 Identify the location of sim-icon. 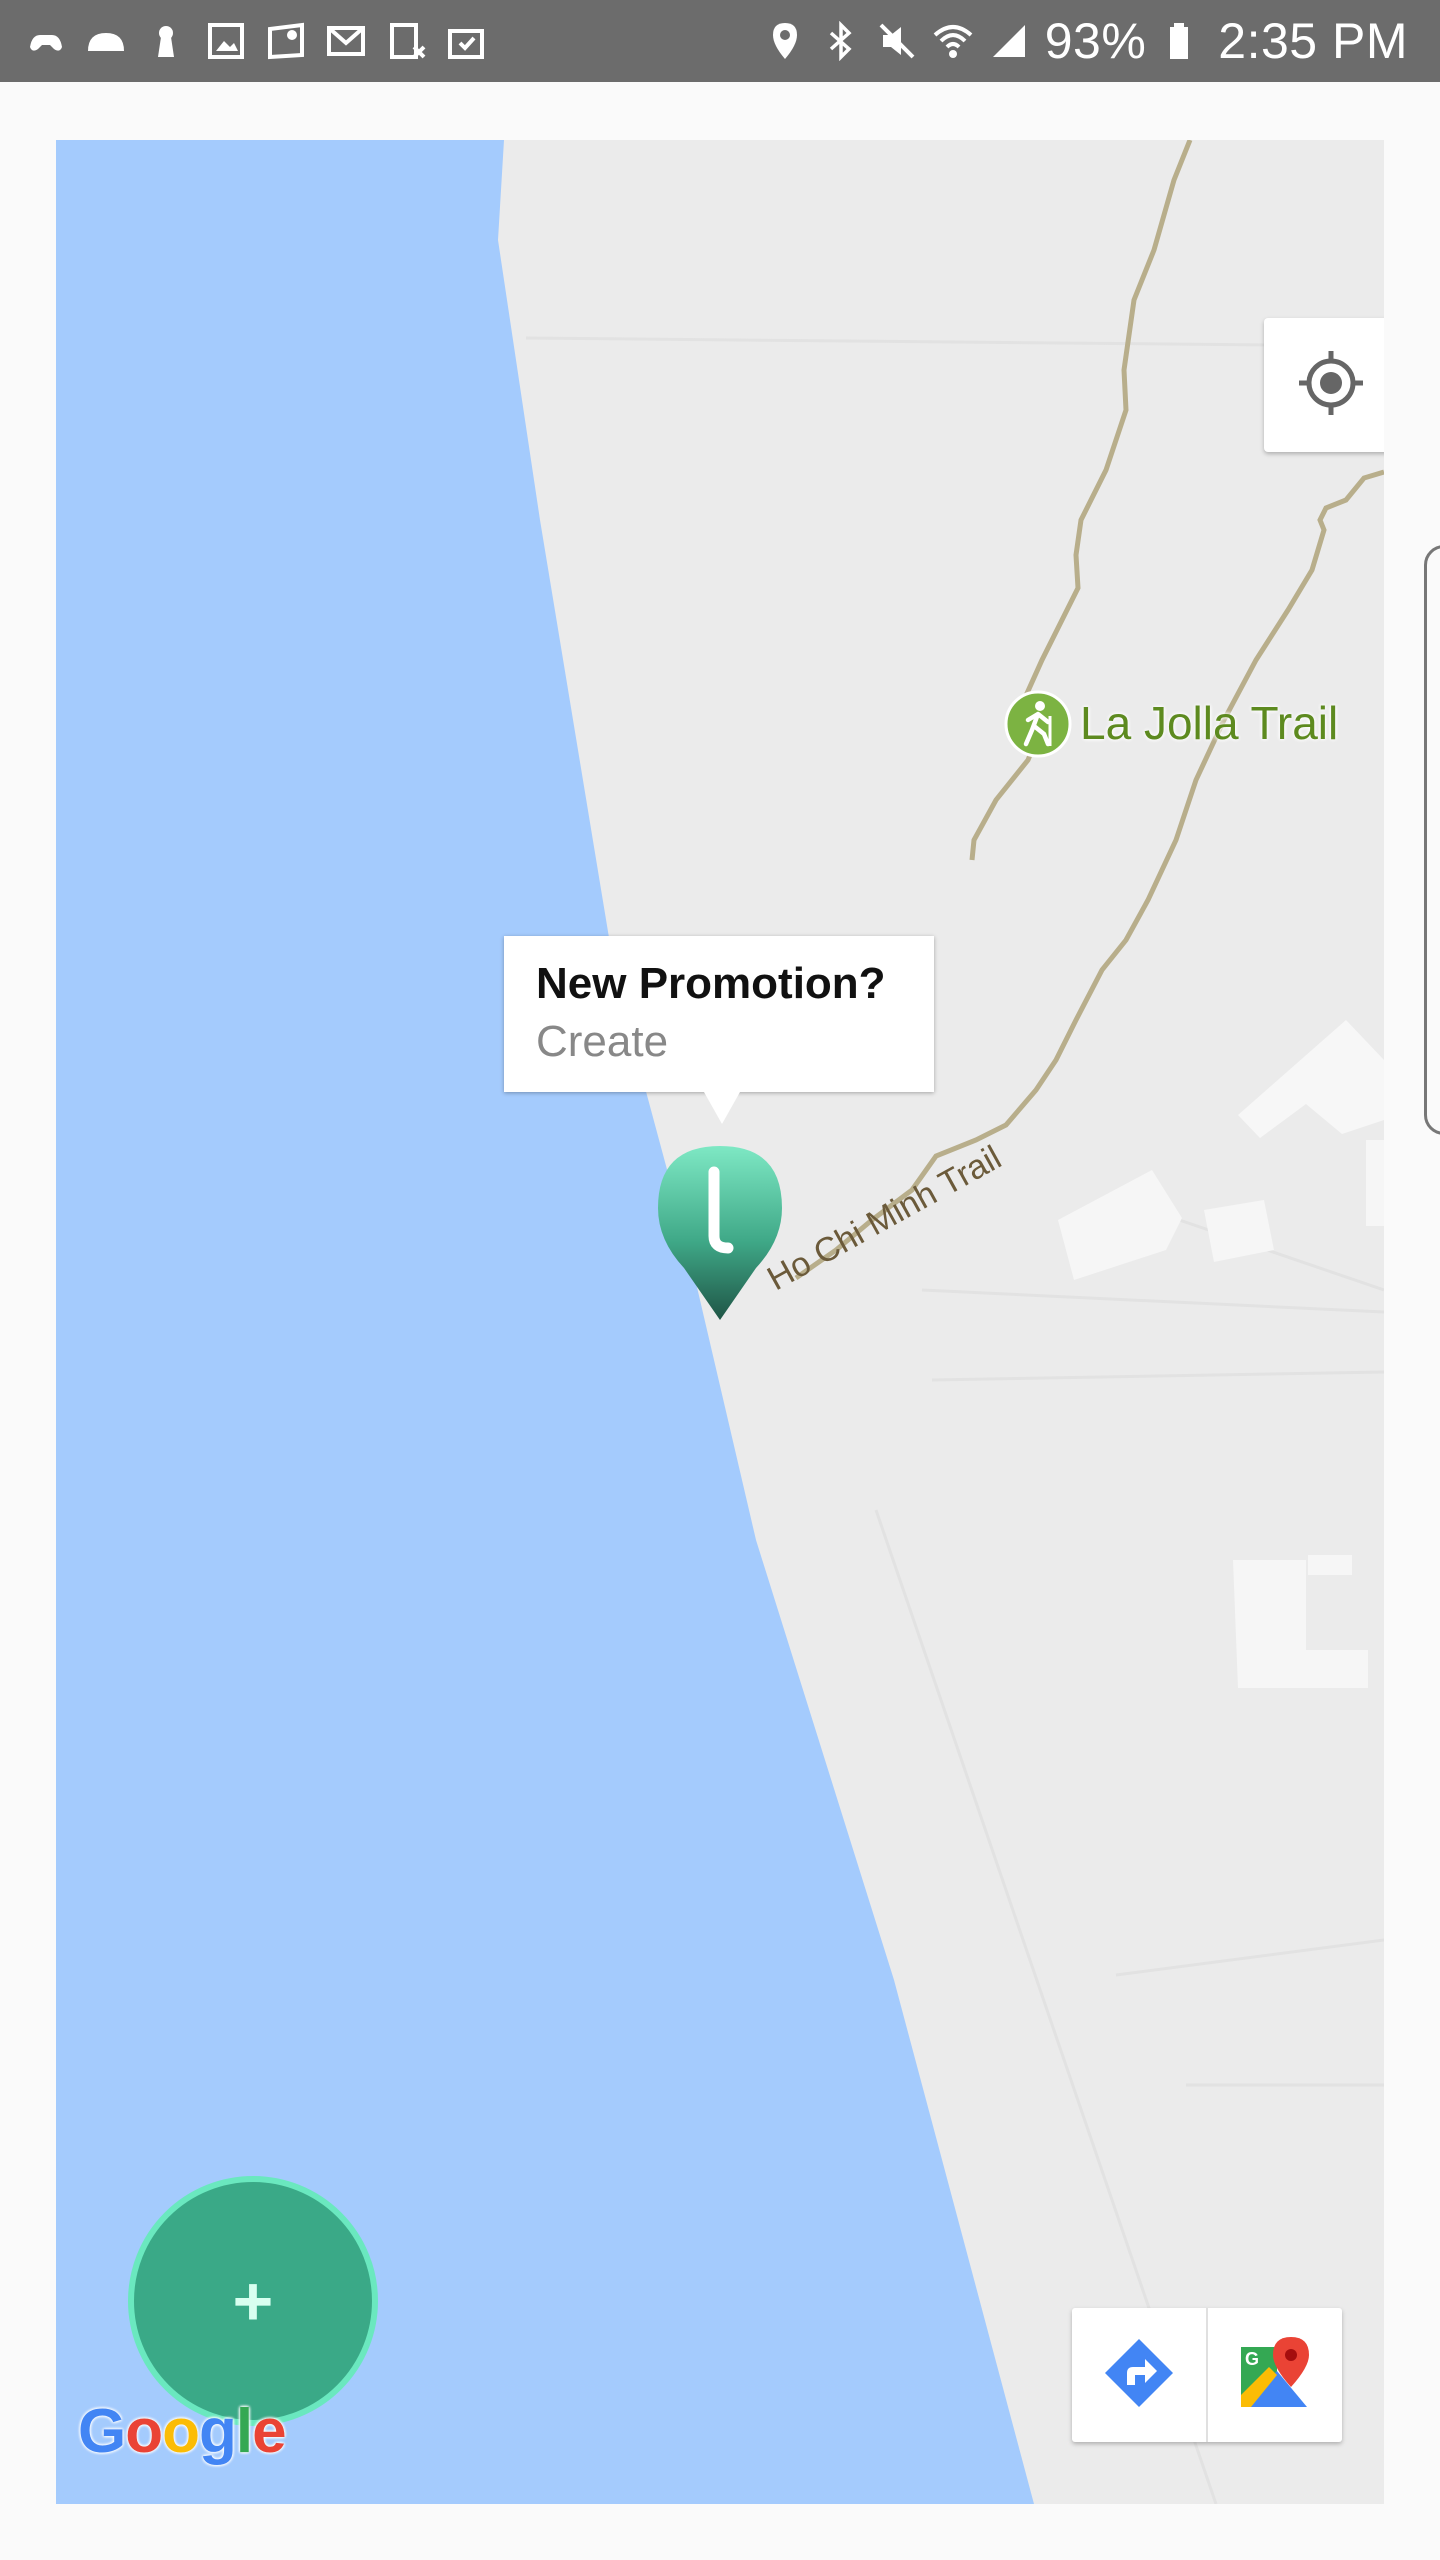
(406, 41).